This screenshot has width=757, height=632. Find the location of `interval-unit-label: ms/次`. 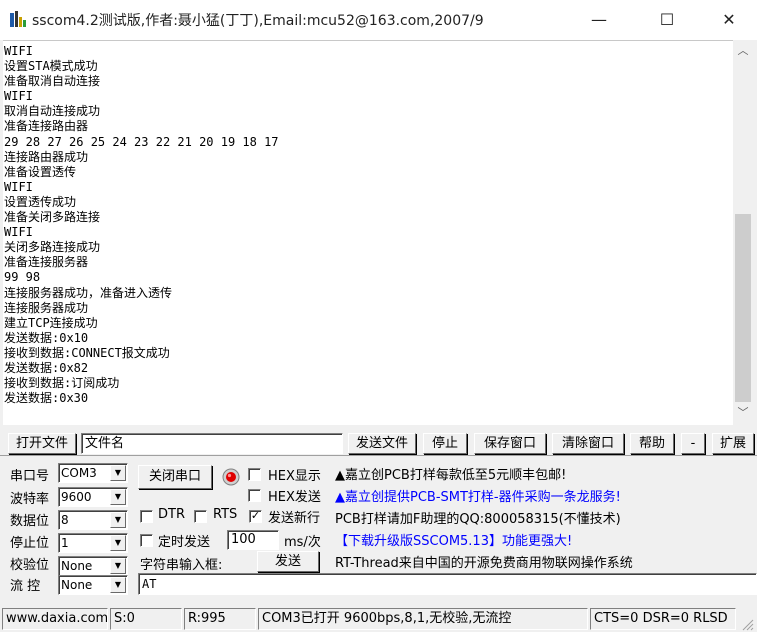

interval-unit-label: ms/次 is located at coordinates (302, 542).